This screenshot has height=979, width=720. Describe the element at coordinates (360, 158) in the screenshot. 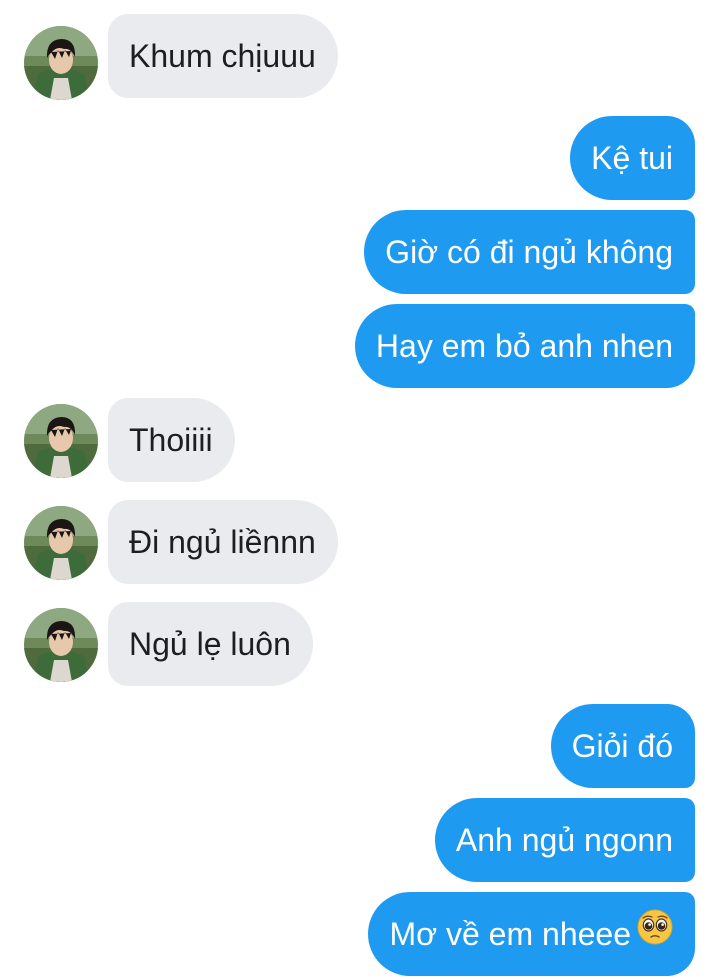

I see `message-row: Kệ tui` at that location.